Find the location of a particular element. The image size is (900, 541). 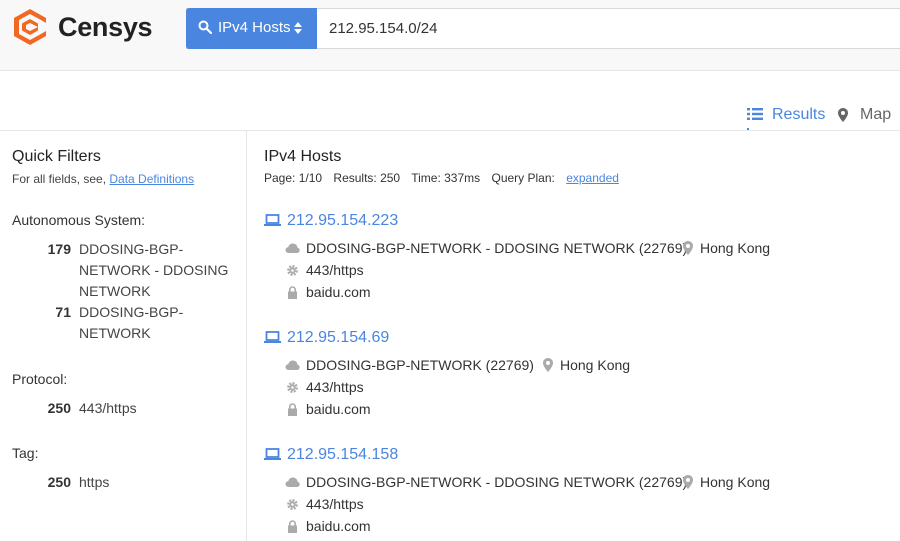

query-plan-label: Query Plan: is located at coordinates (523, 178).